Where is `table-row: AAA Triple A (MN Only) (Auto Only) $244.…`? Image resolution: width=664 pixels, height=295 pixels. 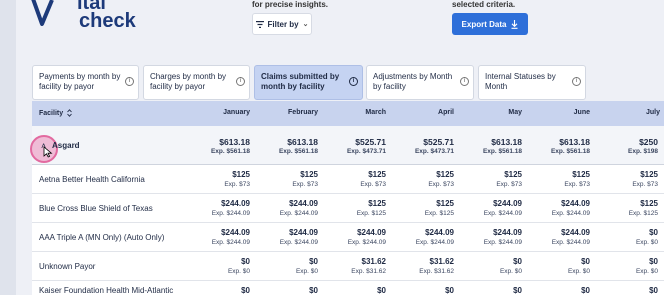 table-row: AAA Triple A (MN Only) (Auto Only) $244.… is located at coordinates (348, 237).